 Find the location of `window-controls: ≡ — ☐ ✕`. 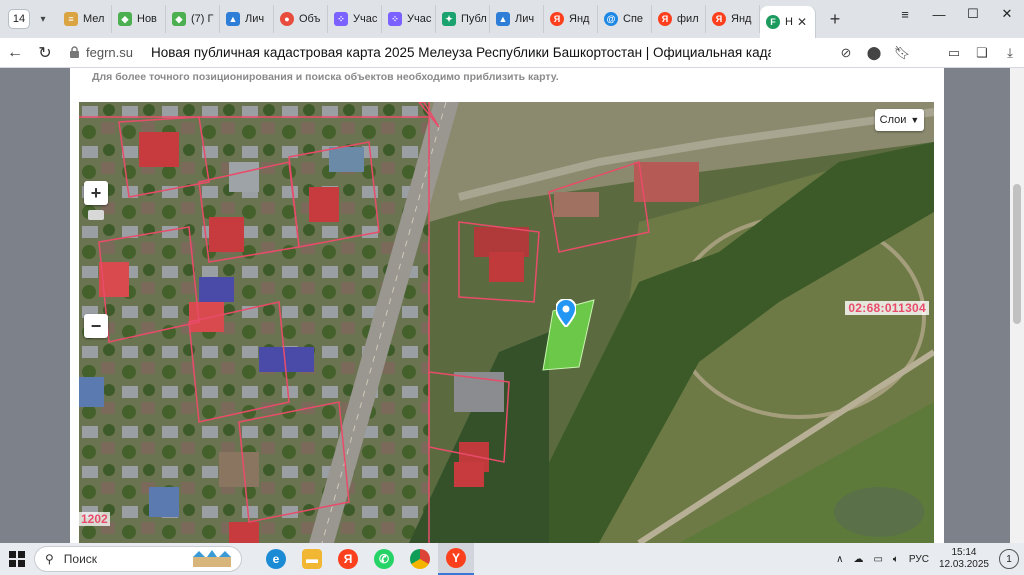

window-controls: ≡ — ☐ ✕ is located at coordinates (956, 14).